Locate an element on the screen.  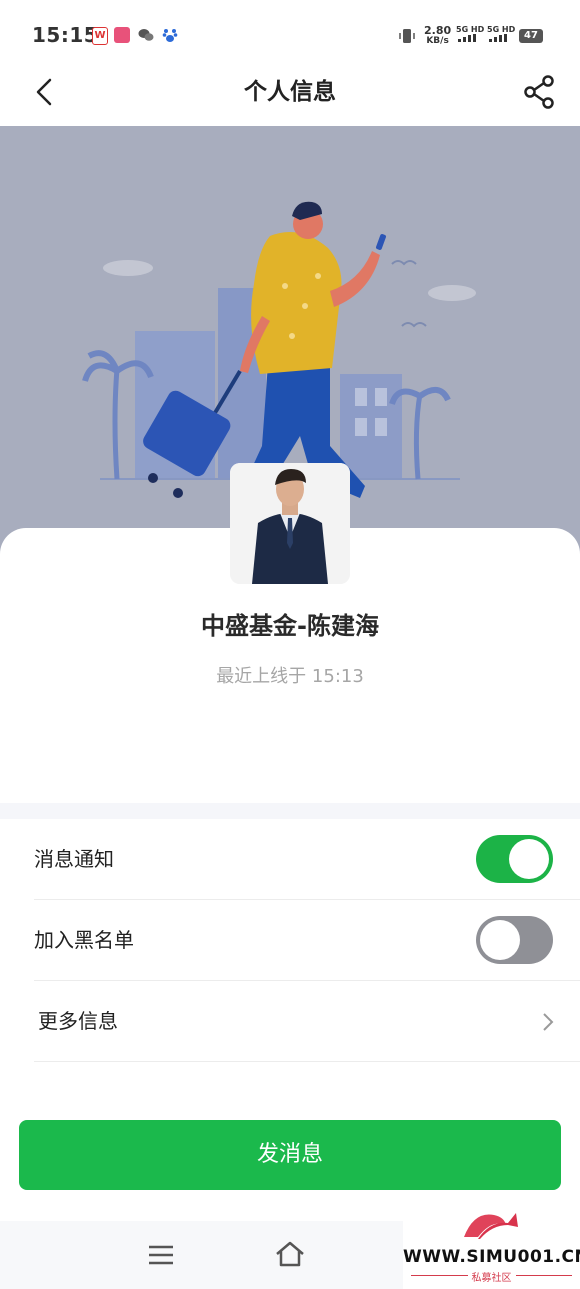
menu-button is located at coordinates (161, 1257).